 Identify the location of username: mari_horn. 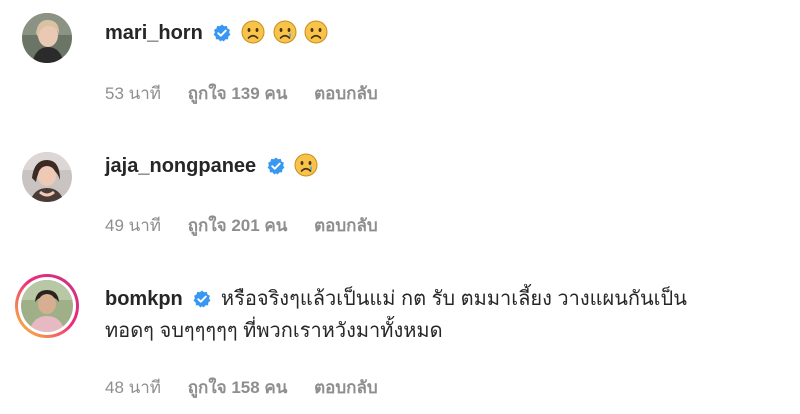
(154, 33).